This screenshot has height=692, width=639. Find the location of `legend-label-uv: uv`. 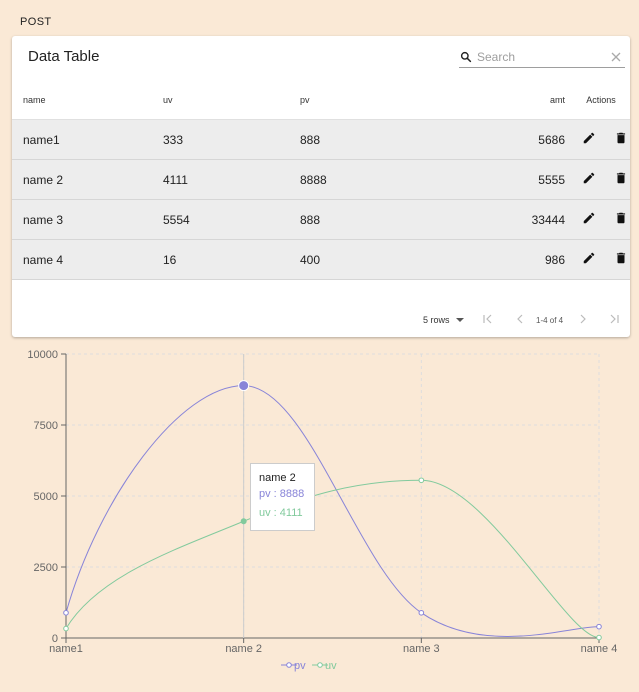

legend-label-uv: uv is located at coordinates (331, 666).